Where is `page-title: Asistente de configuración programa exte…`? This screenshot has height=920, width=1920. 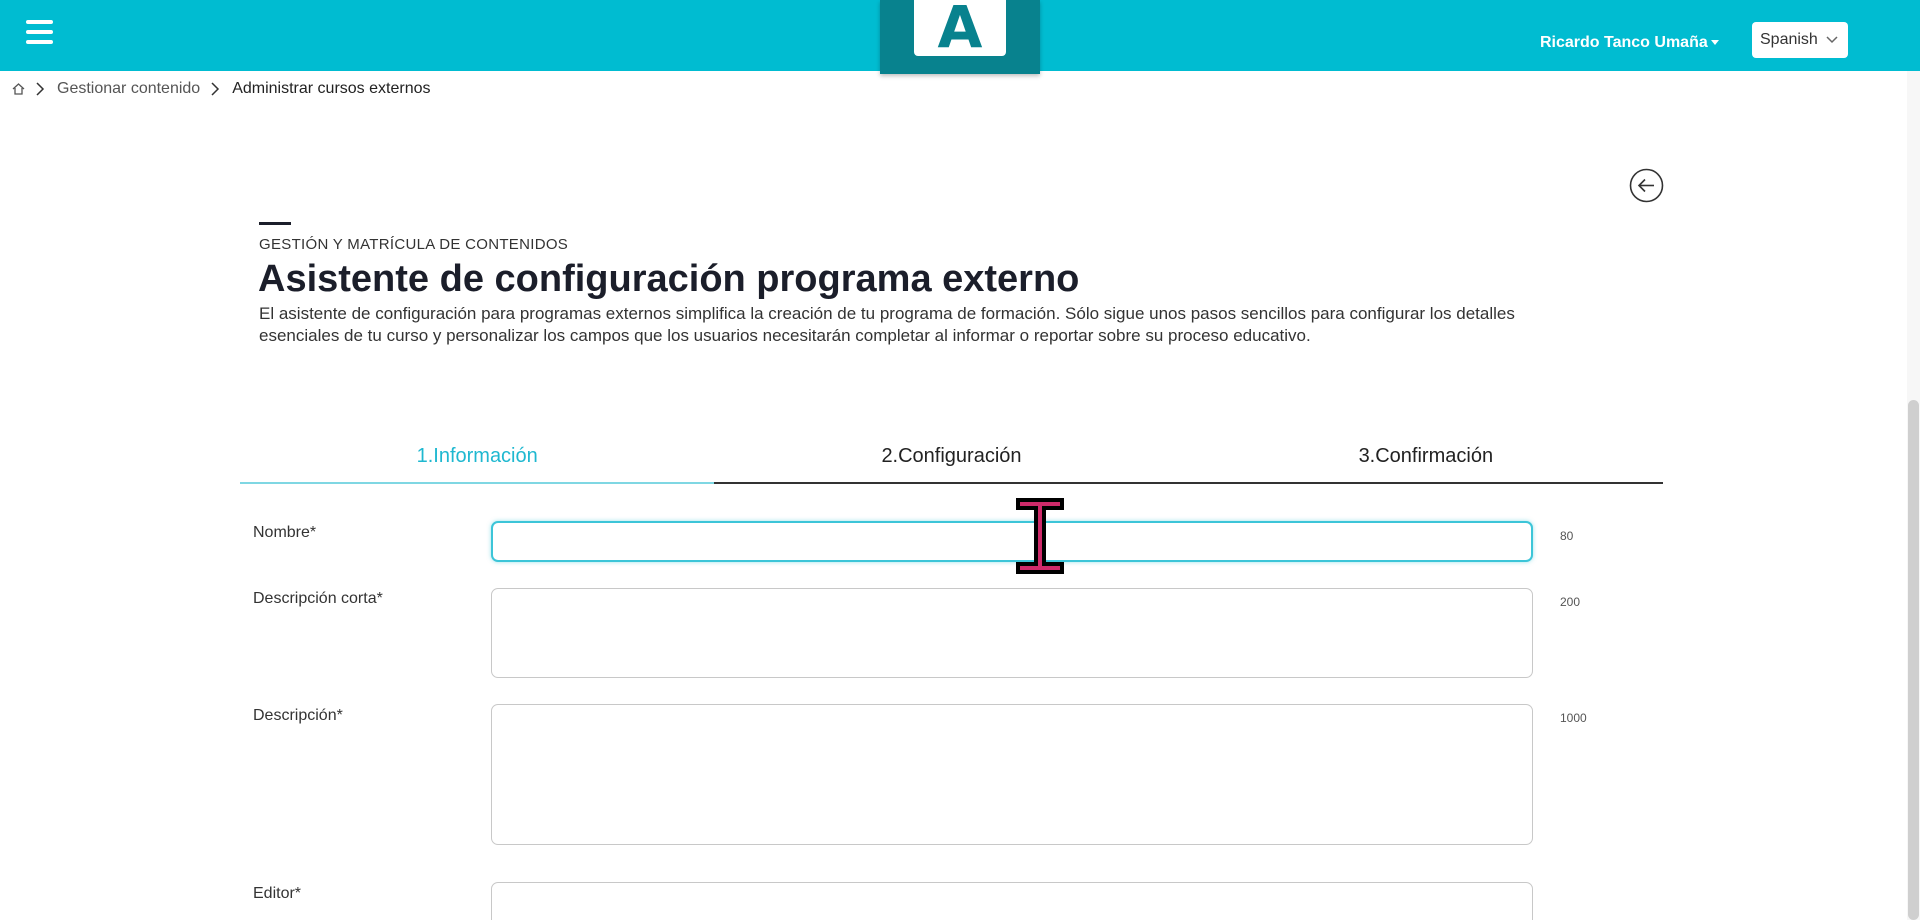
page-title: Asistente de configuración programa exte… is located at coordinates (669, 279).